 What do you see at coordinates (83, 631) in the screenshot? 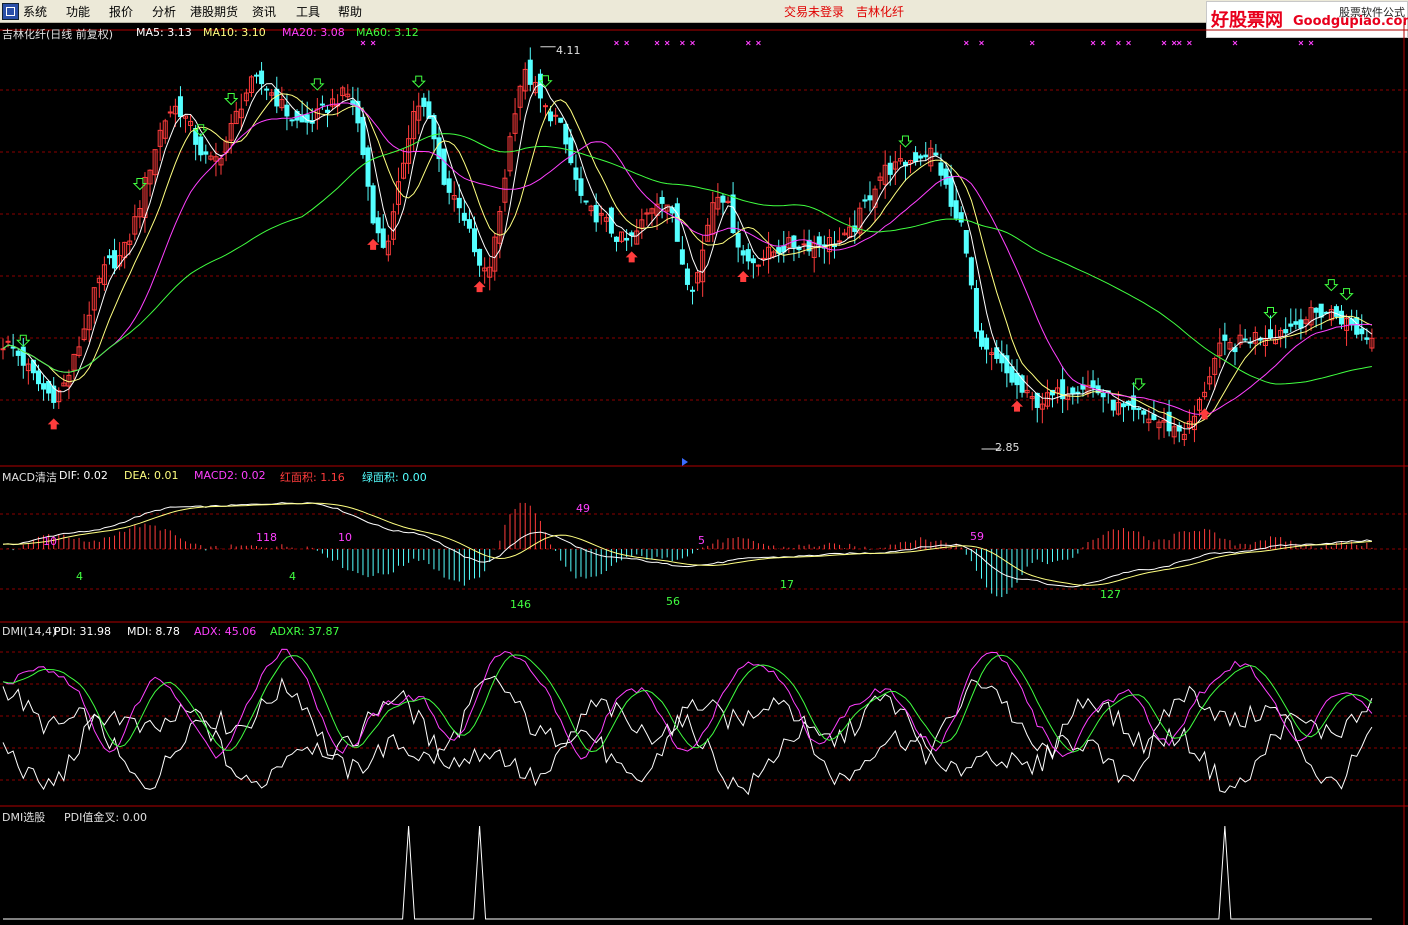
I see `pdi-label: PDI: 31.98` at bounding box center [83, 631].